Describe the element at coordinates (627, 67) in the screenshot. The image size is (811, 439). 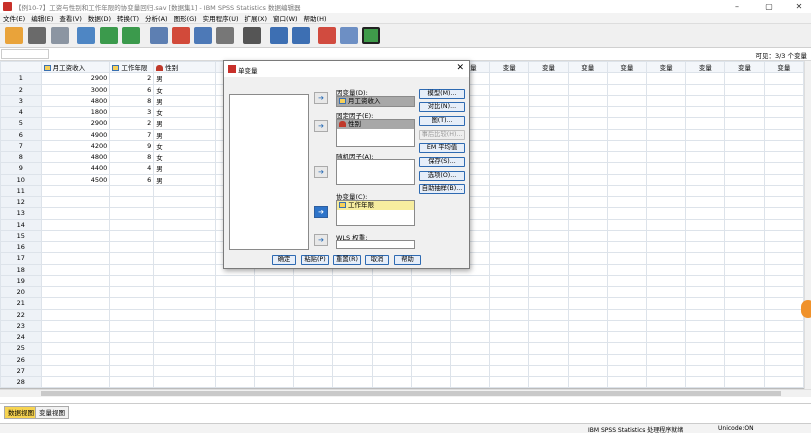
I see `column-header: 变量` at that location.